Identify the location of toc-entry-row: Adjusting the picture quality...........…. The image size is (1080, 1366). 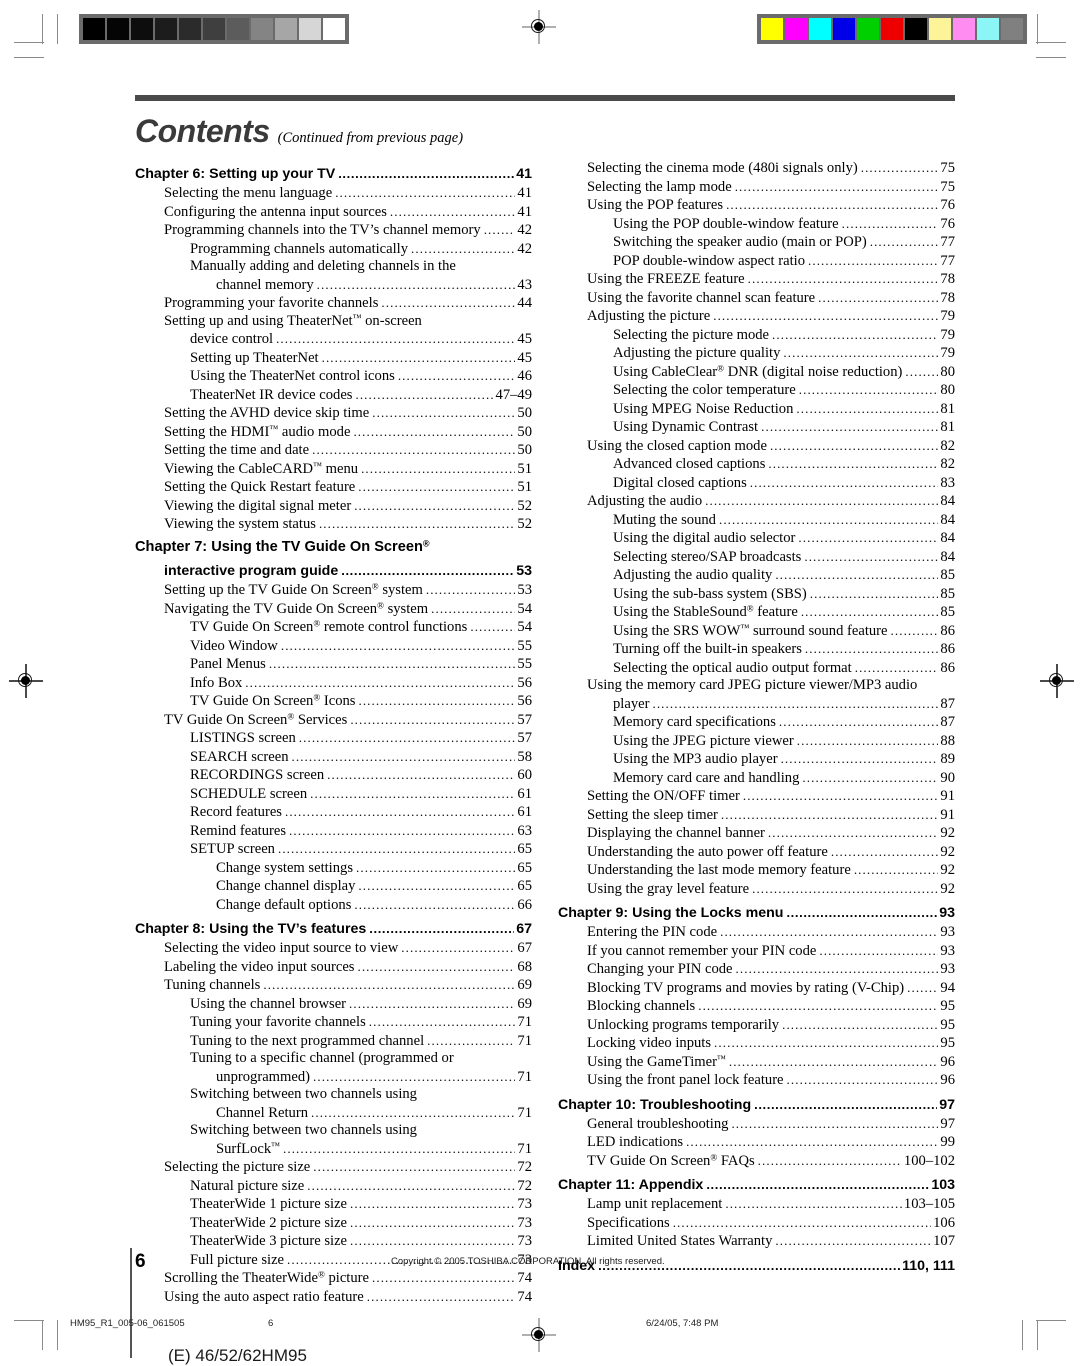
(756, 353).